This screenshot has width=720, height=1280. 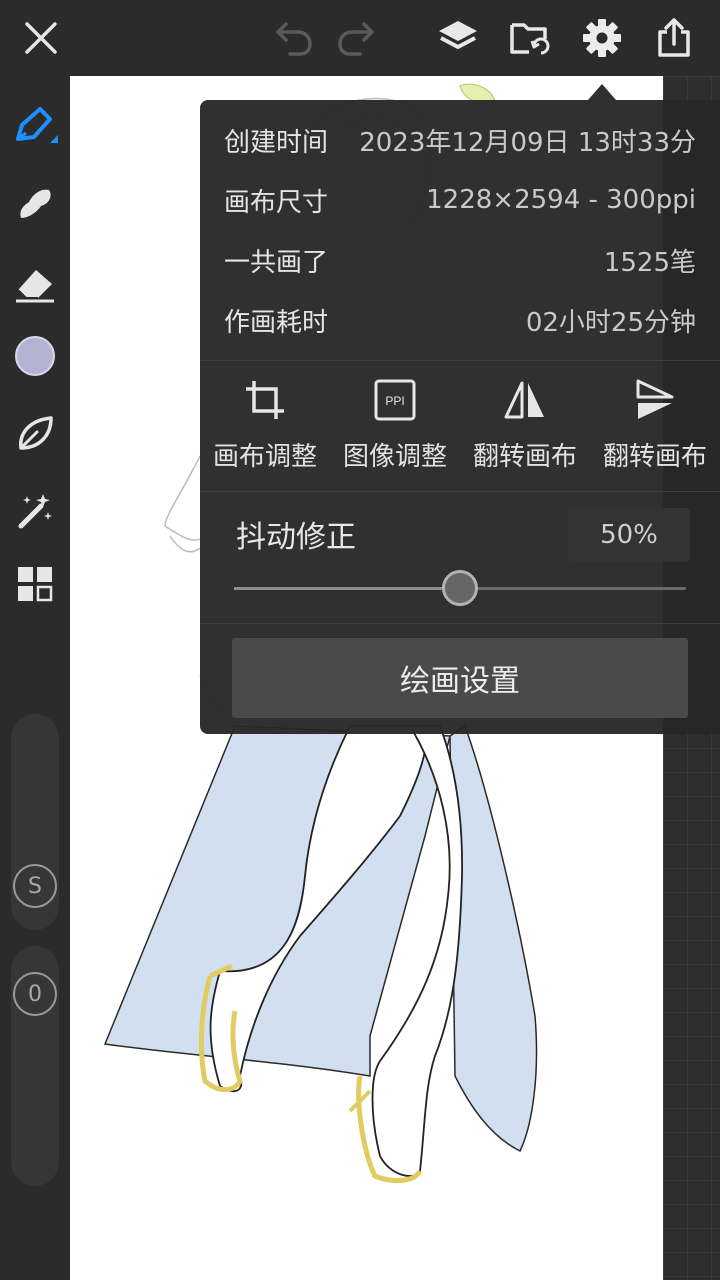 I want to click on size-button-label: S, so click(x=35, y=886).